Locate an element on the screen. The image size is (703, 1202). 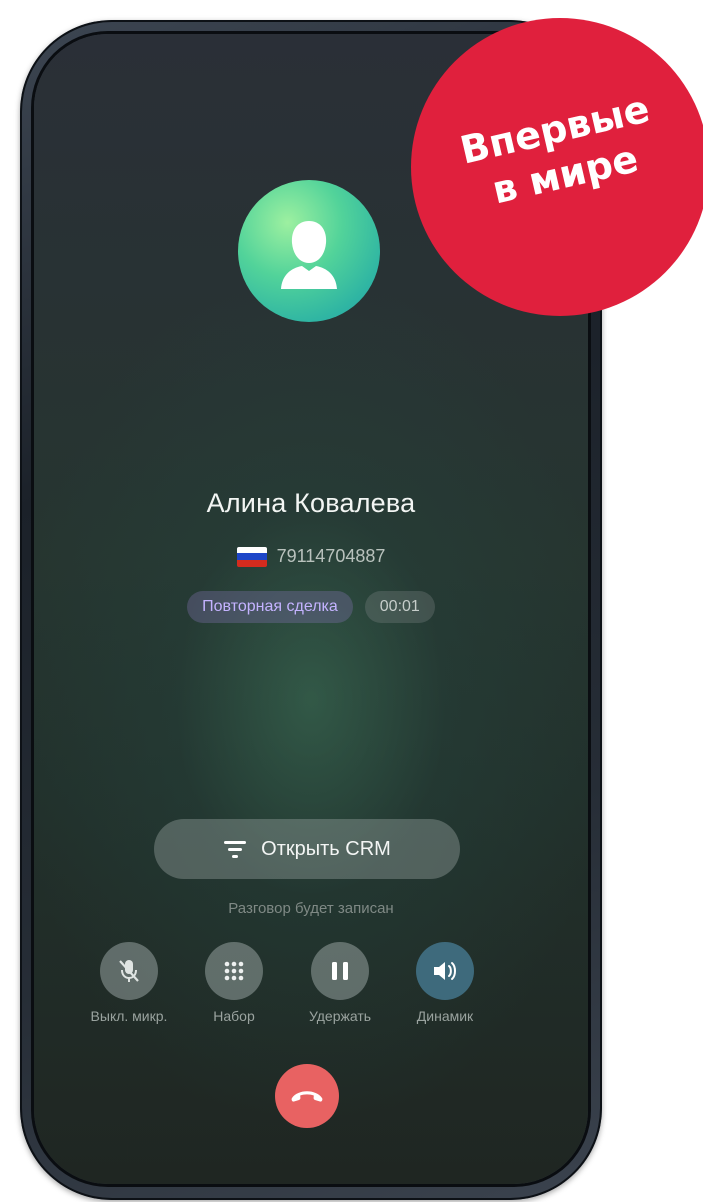
mute-control: Выкл. микр. is located at coordinates (129, 983).